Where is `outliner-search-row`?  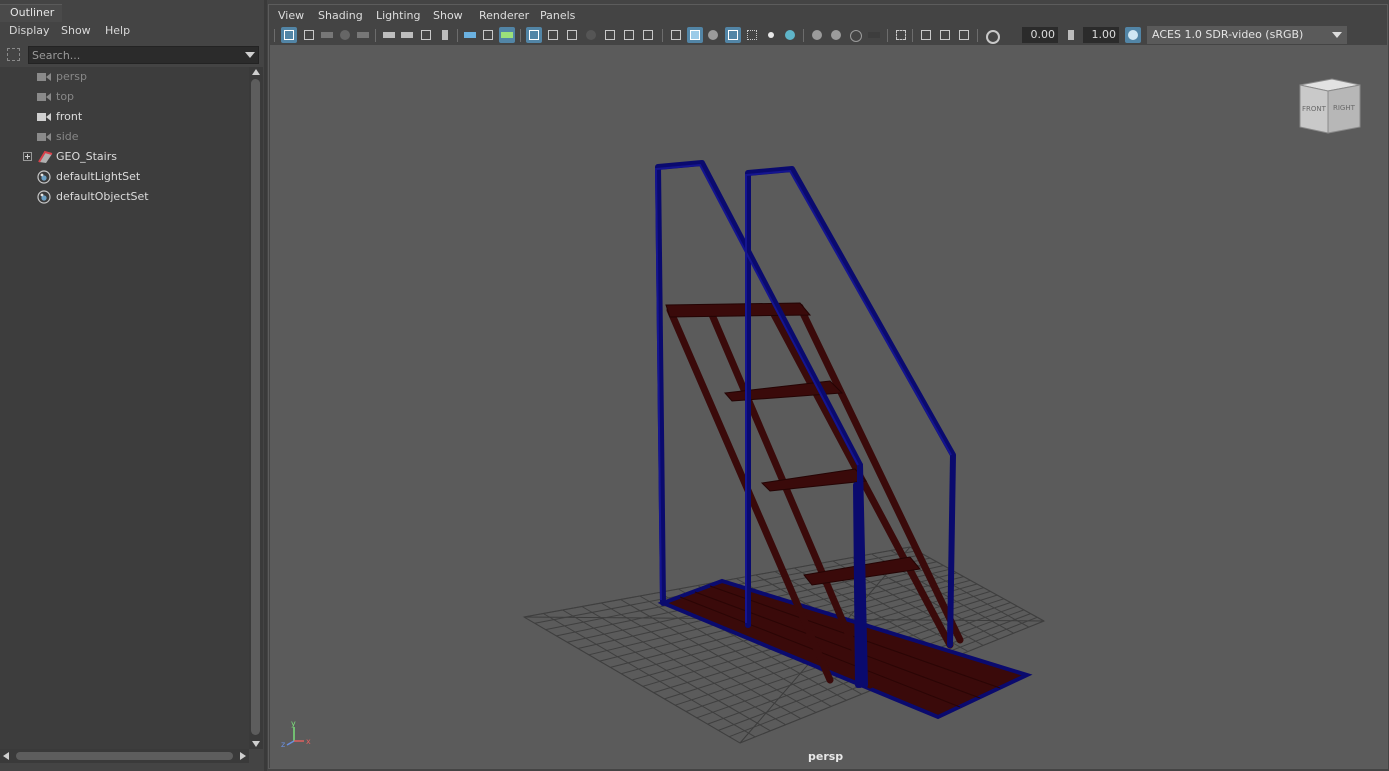 outliner-search-row is located at coordinates (131, 56).